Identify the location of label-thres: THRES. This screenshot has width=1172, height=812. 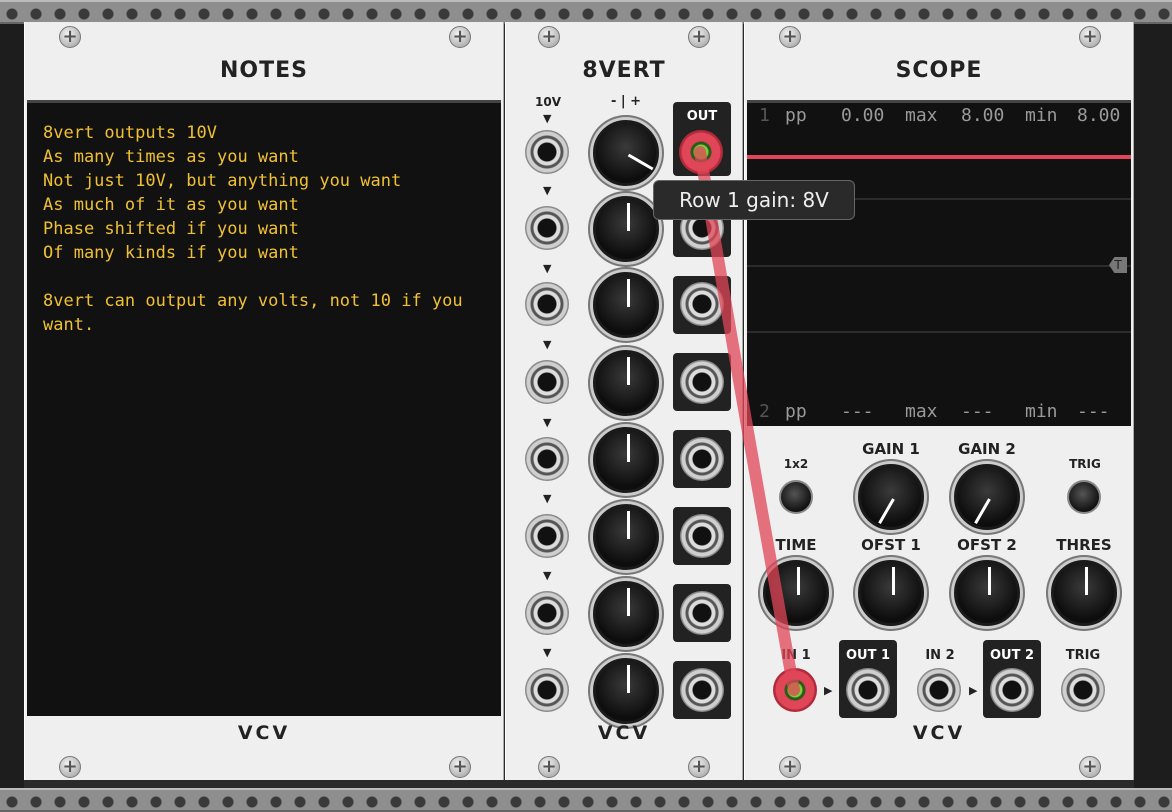
(1084, 545).